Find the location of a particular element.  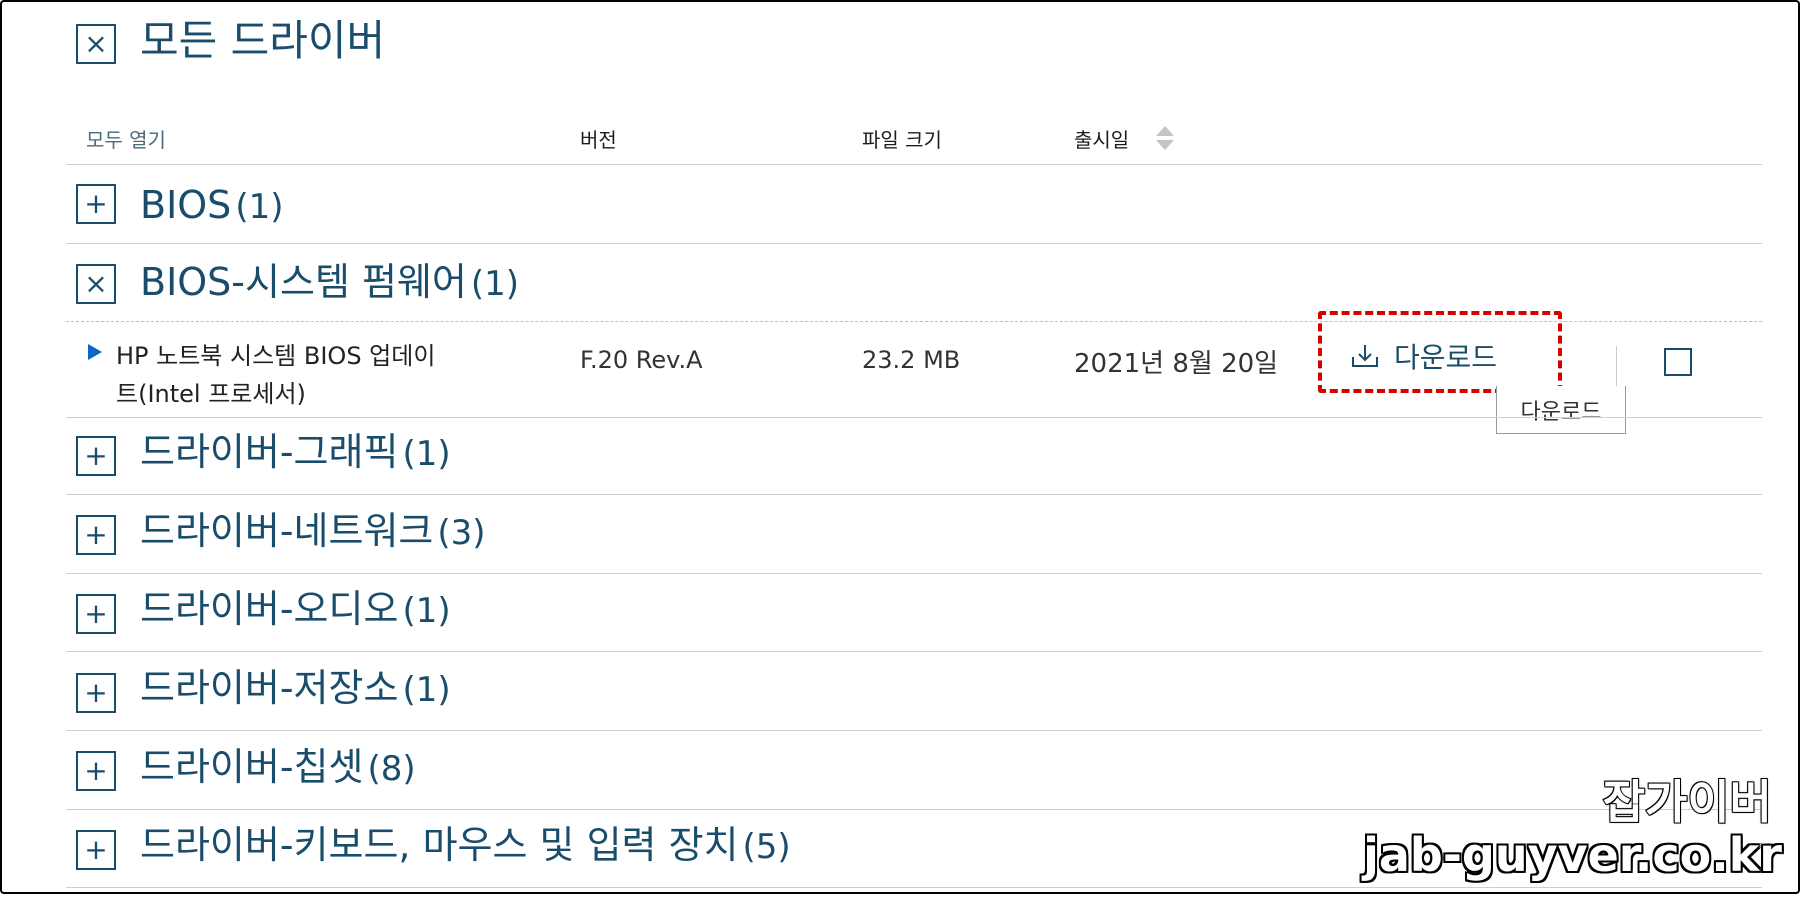

highlight-box is located at coordinates (1440, 352).